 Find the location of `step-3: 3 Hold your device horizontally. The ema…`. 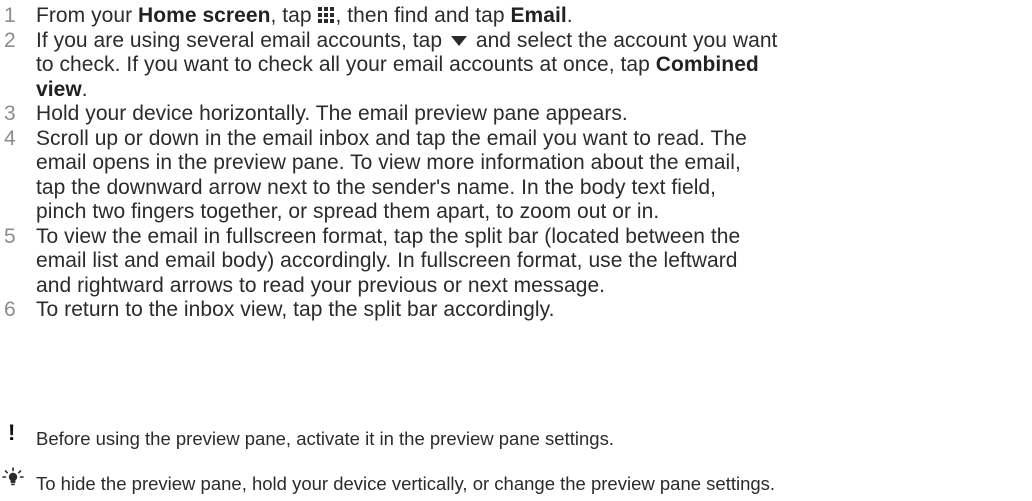

step-3: 3 Hold your device horizontally. The ema… is located at coordinates (516, 114).